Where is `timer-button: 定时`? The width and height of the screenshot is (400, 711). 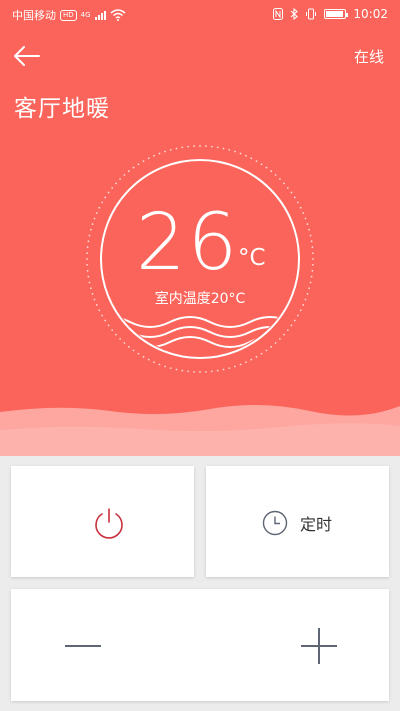
timer-button: 定时 is located at coordinates (297, 521).